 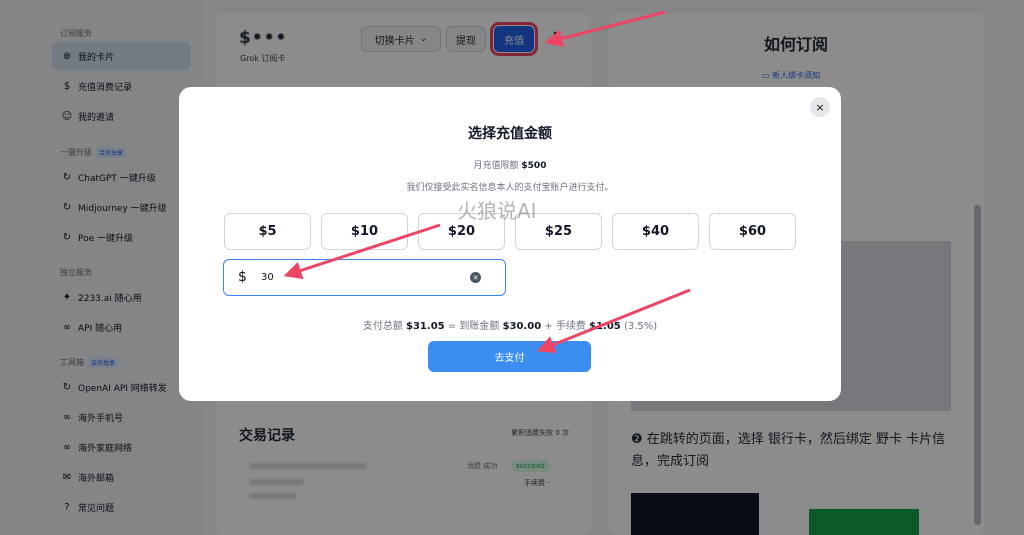 I want to click on amount-option-10: $10, so click(x=364, y=231).